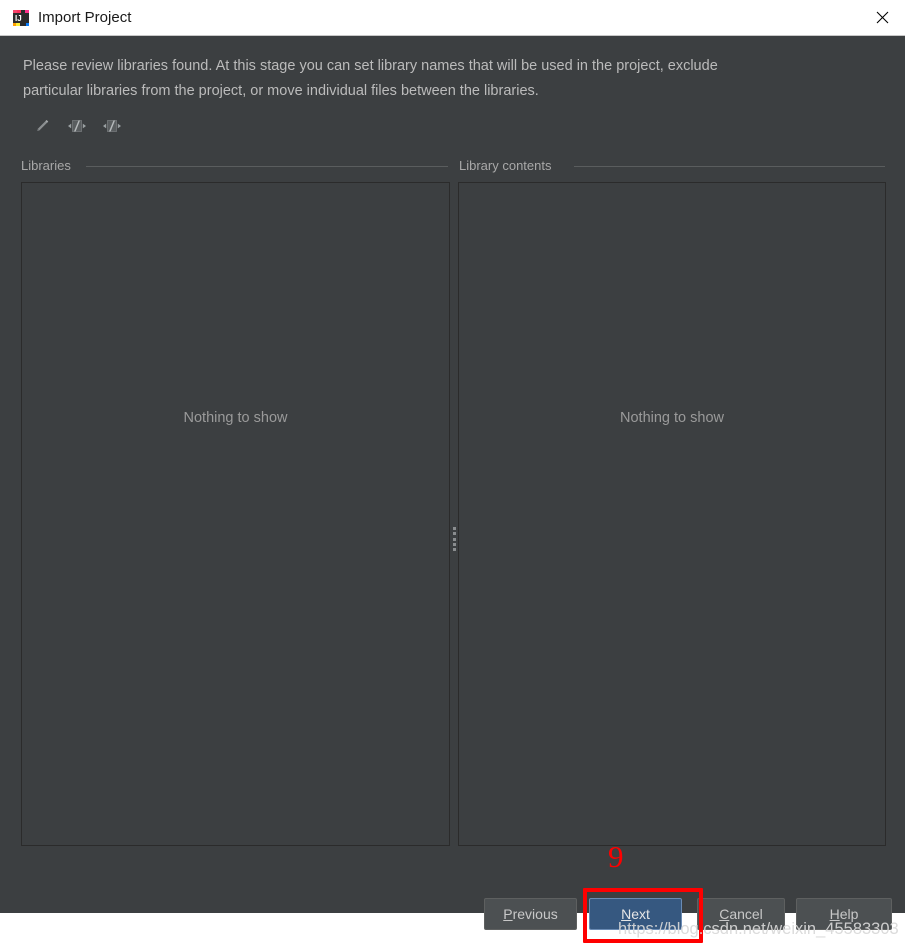 The image size is (905, 943). I want to click on previous-button-mnemonic: P, so click(508, 914).